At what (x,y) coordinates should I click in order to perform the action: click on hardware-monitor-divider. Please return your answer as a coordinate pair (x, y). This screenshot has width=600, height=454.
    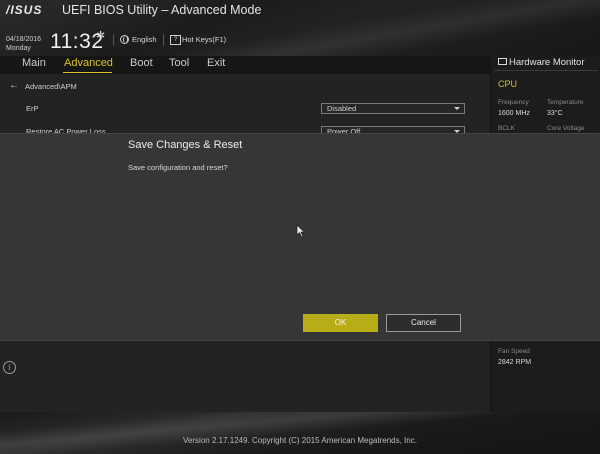
    Looking at the image, I should click on (546, 70).